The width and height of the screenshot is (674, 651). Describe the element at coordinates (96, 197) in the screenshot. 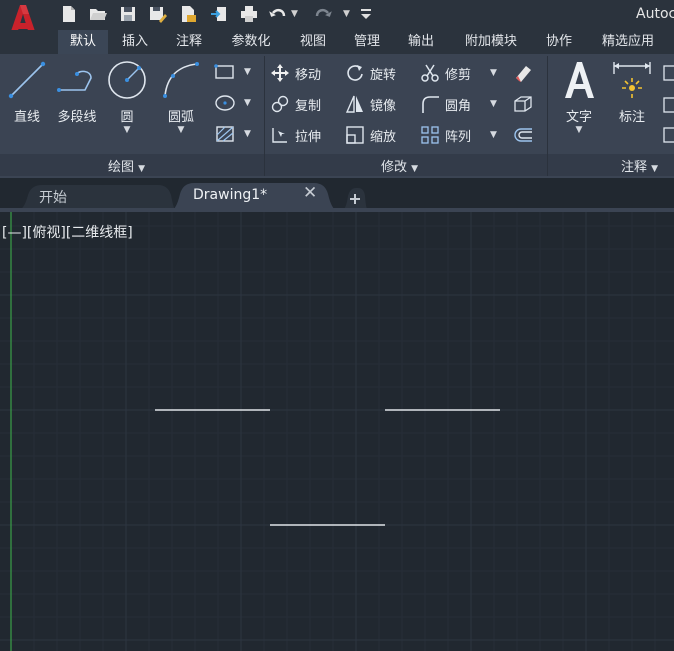

I see `start-tab: 开始` at that location.